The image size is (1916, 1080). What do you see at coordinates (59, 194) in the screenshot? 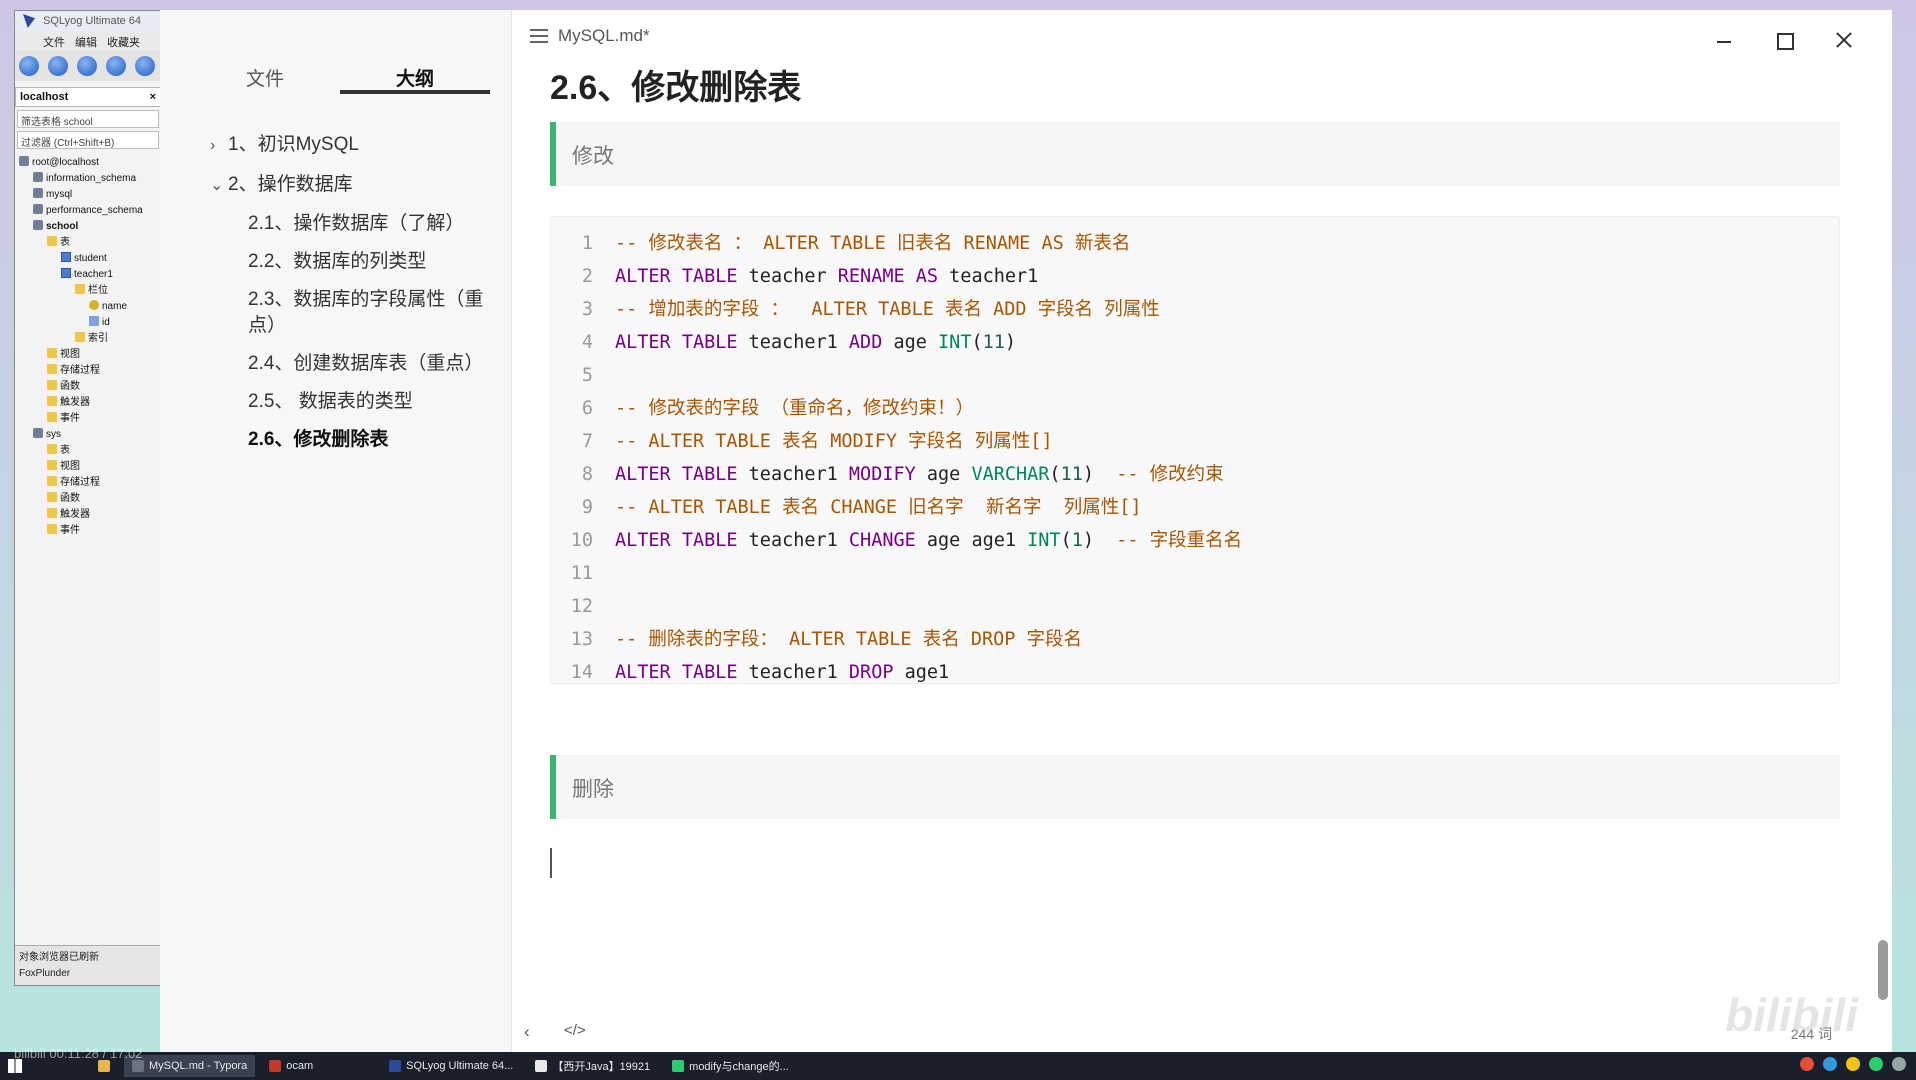
I see `tree-node-label: mysql` at bounding box center [59, 194].